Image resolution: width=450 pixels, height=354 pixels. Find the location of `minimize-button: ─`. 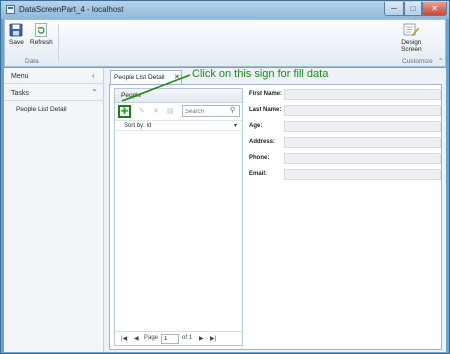

minimize-button: ─ is located at coordinates (394, 9).